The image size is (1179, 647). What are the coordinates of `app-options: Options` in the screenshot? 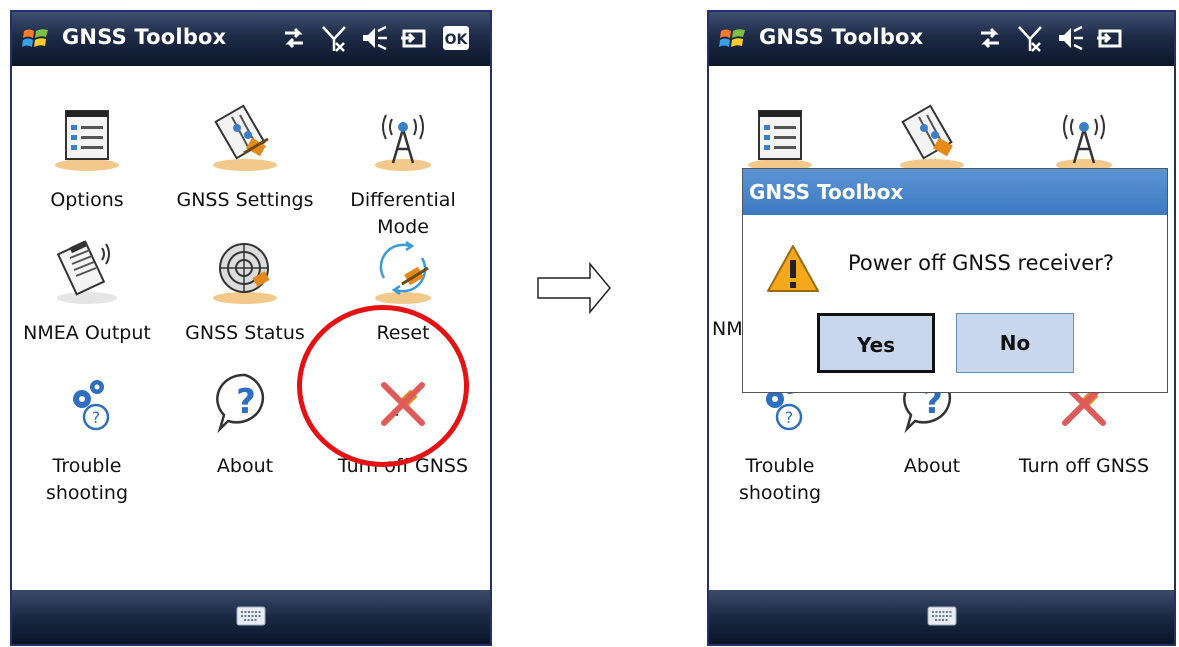 It's located at (87, 158).